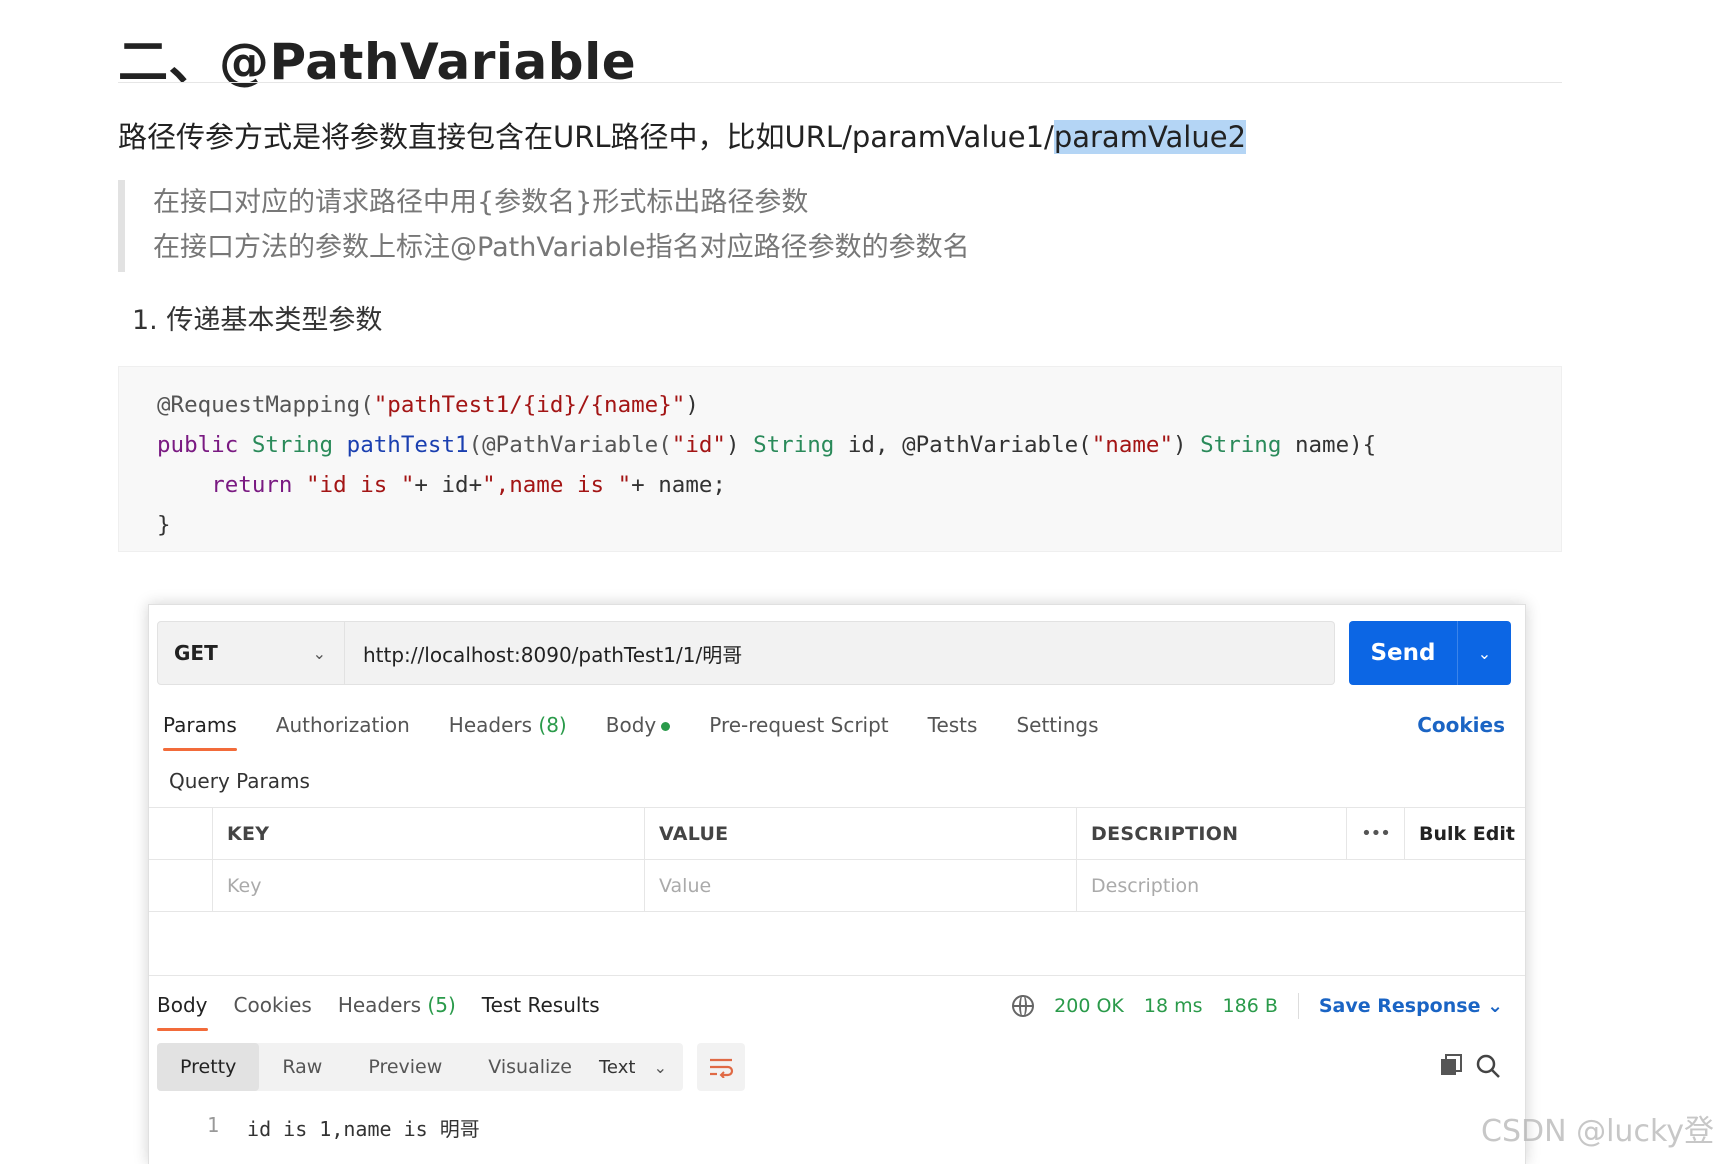 The height and width of the screenshot is (1164, 1720). Describe the element at coordinates (837, 975) in the screenshot. I see `response-divider` at that location.